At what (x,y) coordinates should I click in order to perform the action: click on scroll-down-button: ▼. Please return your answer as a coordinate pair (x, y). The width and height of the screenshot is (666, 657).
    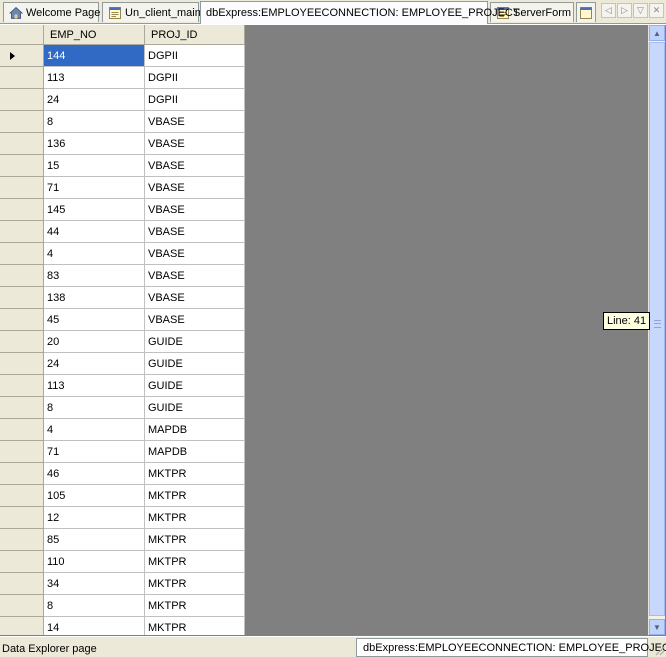
    Looking at the image, I should click on (657, 627).